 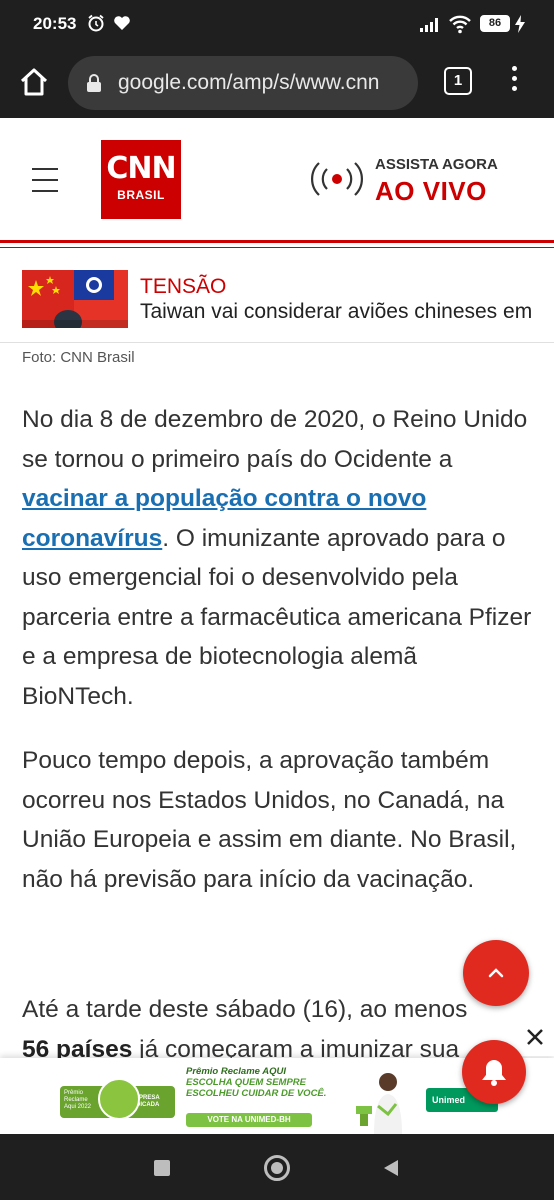 What do you see at coordinates (431, 191) in the screenshot?
I see `live-label-bottom: AO VIVO` at bounding box center [431, 191].